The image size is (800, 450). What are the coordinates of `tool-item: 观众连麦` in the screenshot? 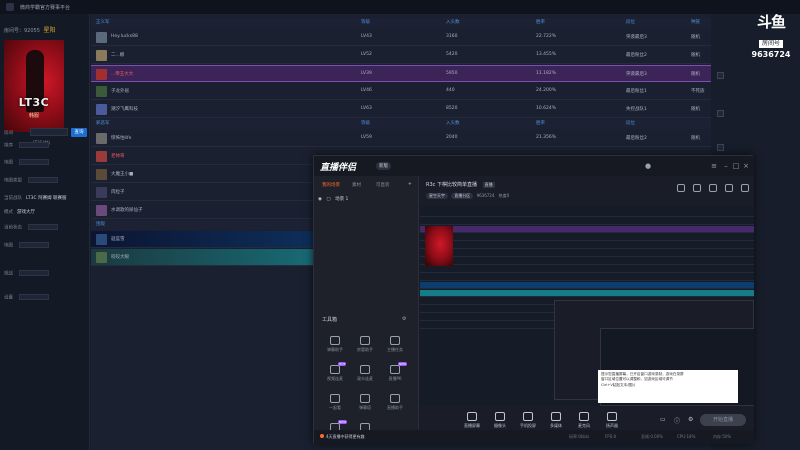 It's located at (365, 373).